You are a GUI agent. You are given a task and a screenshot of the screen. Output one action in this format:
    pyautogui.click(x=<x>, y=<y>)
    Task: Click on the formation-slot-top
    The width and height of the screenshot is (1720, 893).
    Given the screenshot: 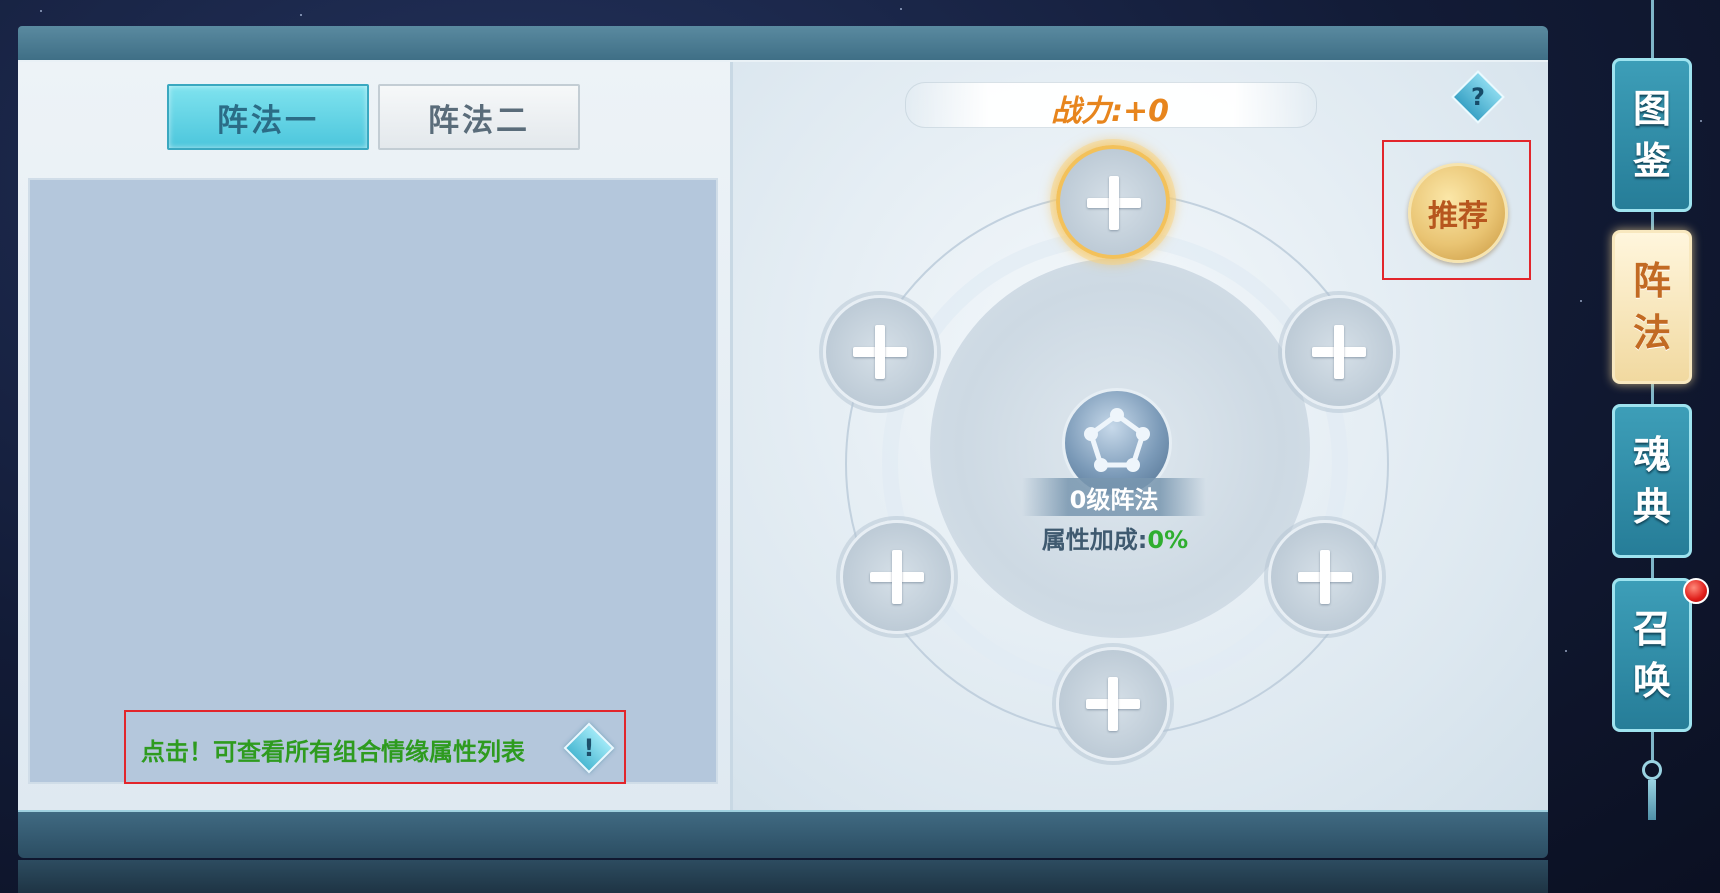 What is the action you would take?
    pyautogui.click(x=1113, y=202)
    